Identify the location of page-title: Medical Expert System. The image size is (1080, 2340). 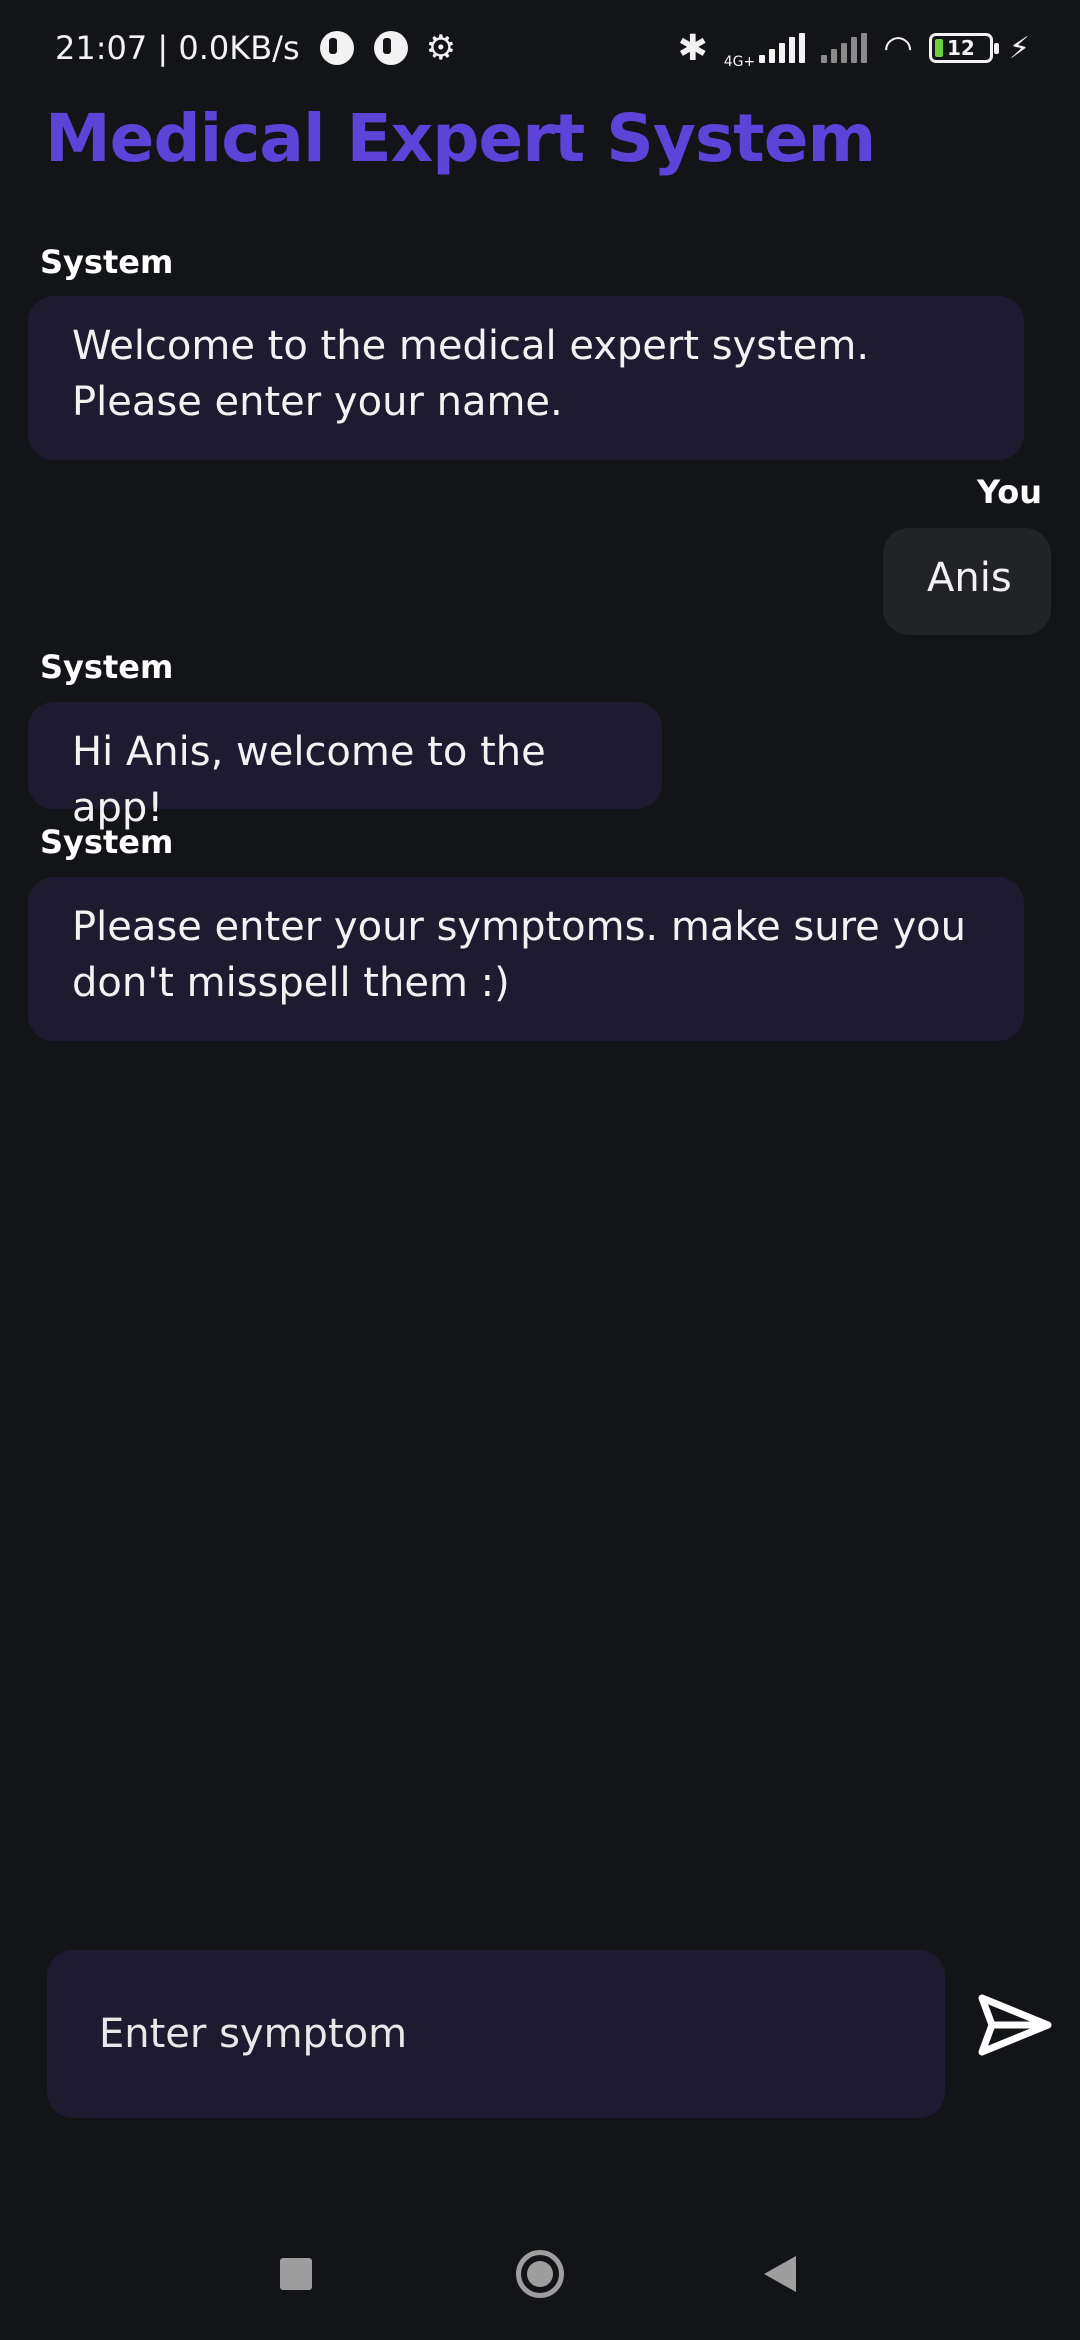
(460, 138).